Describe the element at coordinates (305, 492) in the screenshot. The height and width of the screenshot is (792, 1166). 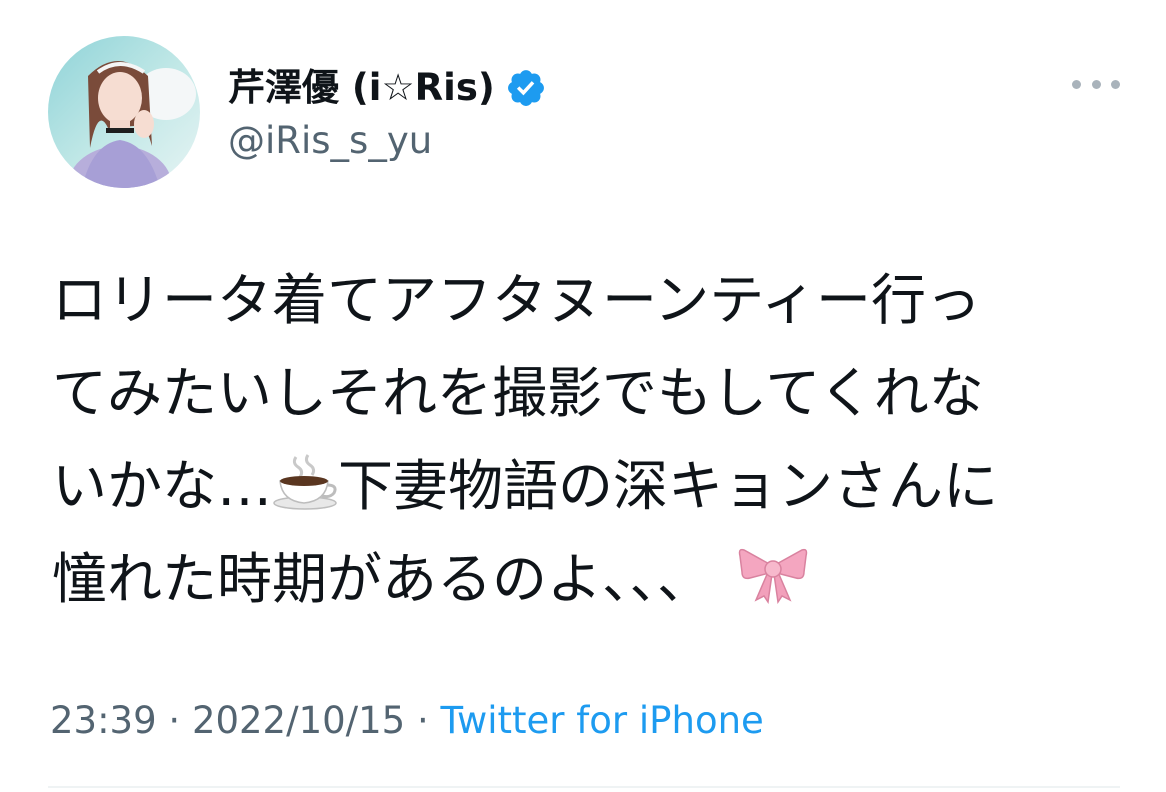
I see `coffee-cup-emoji` at that location.